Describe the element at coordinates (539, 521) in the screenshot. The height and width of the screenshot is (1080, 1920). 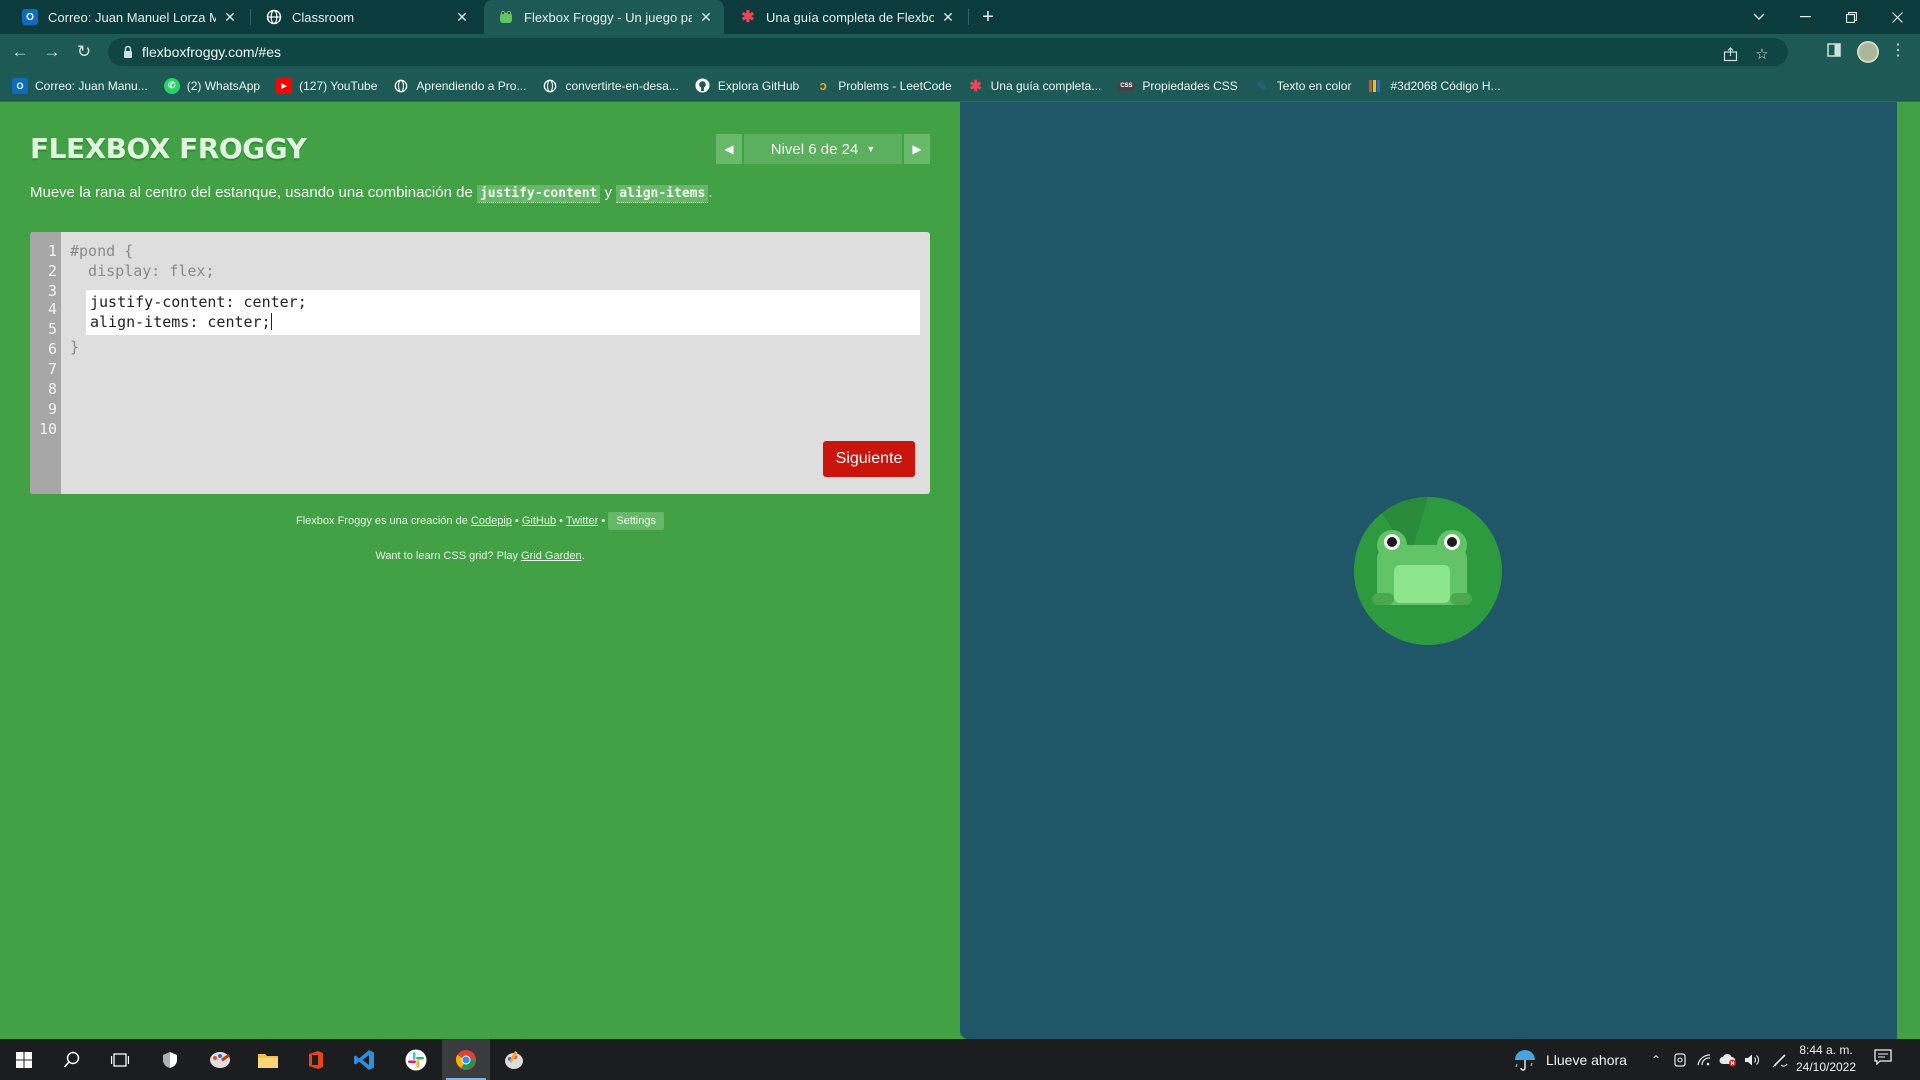
I see `github-link: GitHub` at that location.